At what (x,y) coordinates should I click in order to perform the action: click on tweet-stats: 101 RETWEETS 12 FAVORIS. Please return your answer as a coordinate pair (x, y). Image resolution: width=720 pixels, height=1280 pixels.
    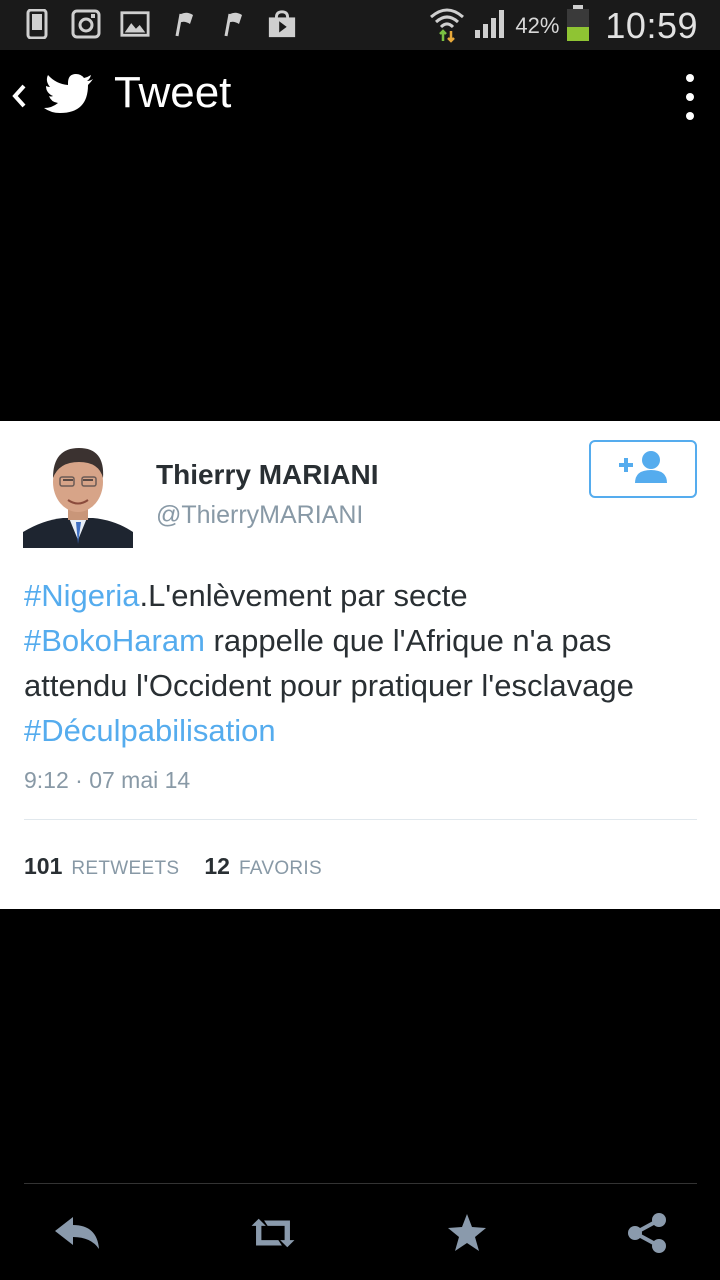
    Looking at the image, I should click on (173, 866).